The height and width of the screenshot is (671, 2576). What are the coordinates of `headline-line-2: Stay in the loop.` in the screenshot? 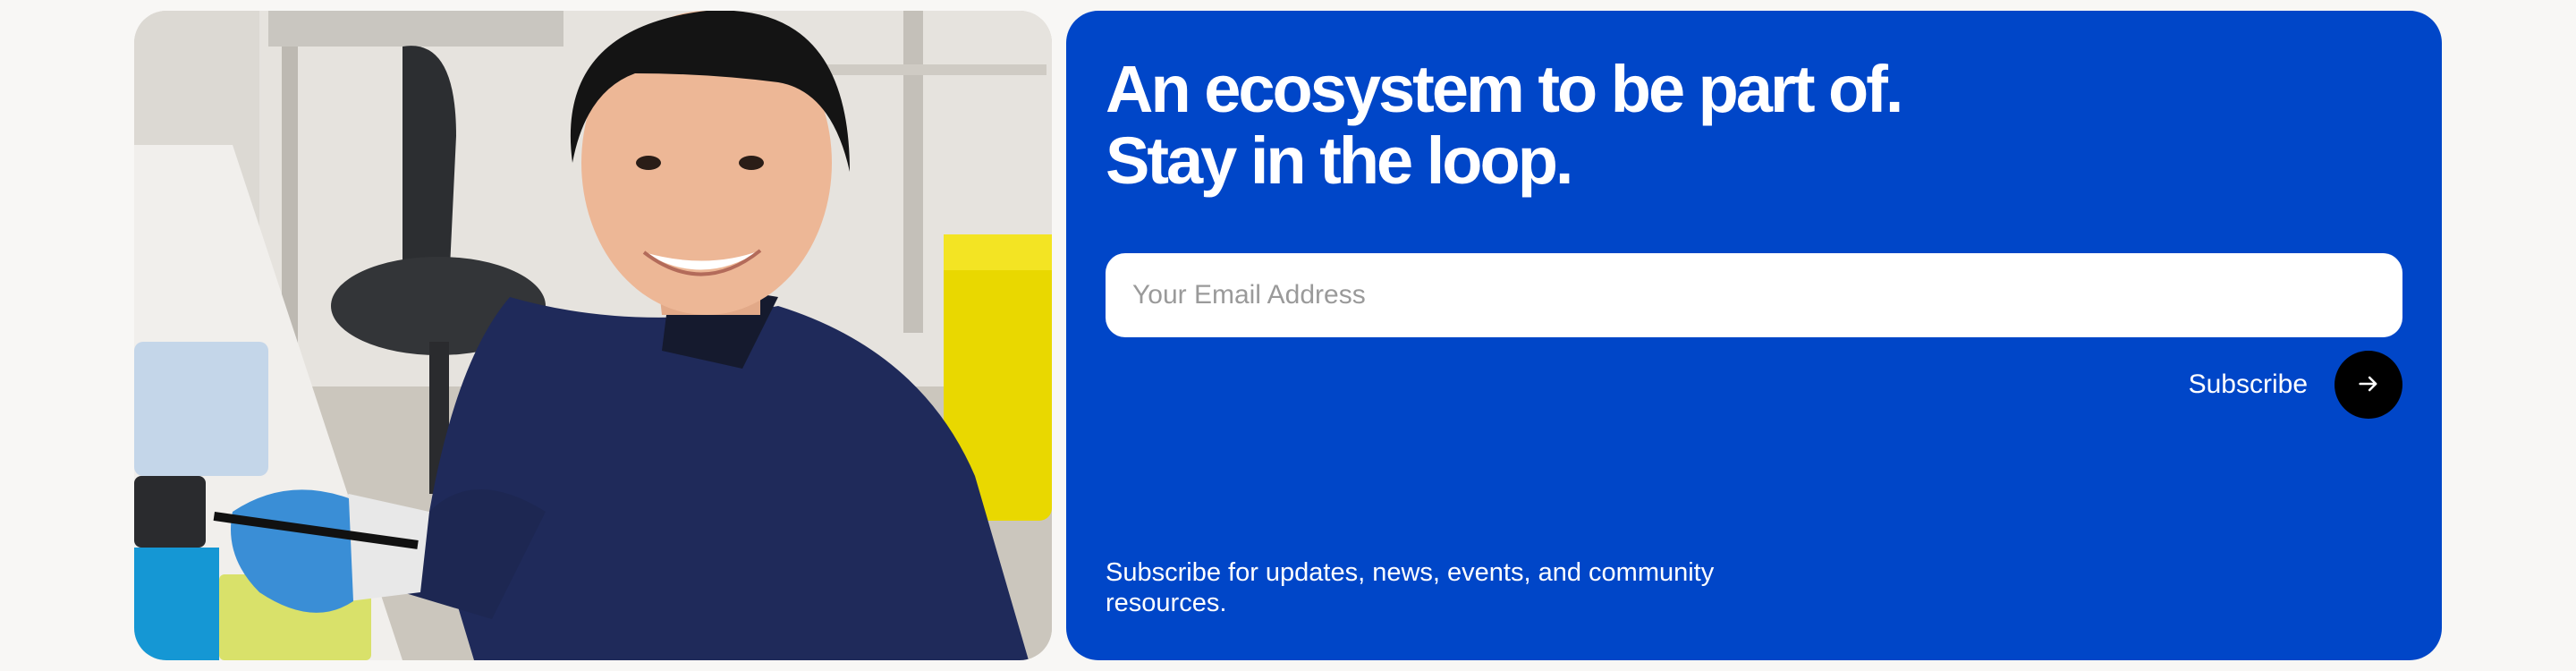 It's located at (1339, 161).